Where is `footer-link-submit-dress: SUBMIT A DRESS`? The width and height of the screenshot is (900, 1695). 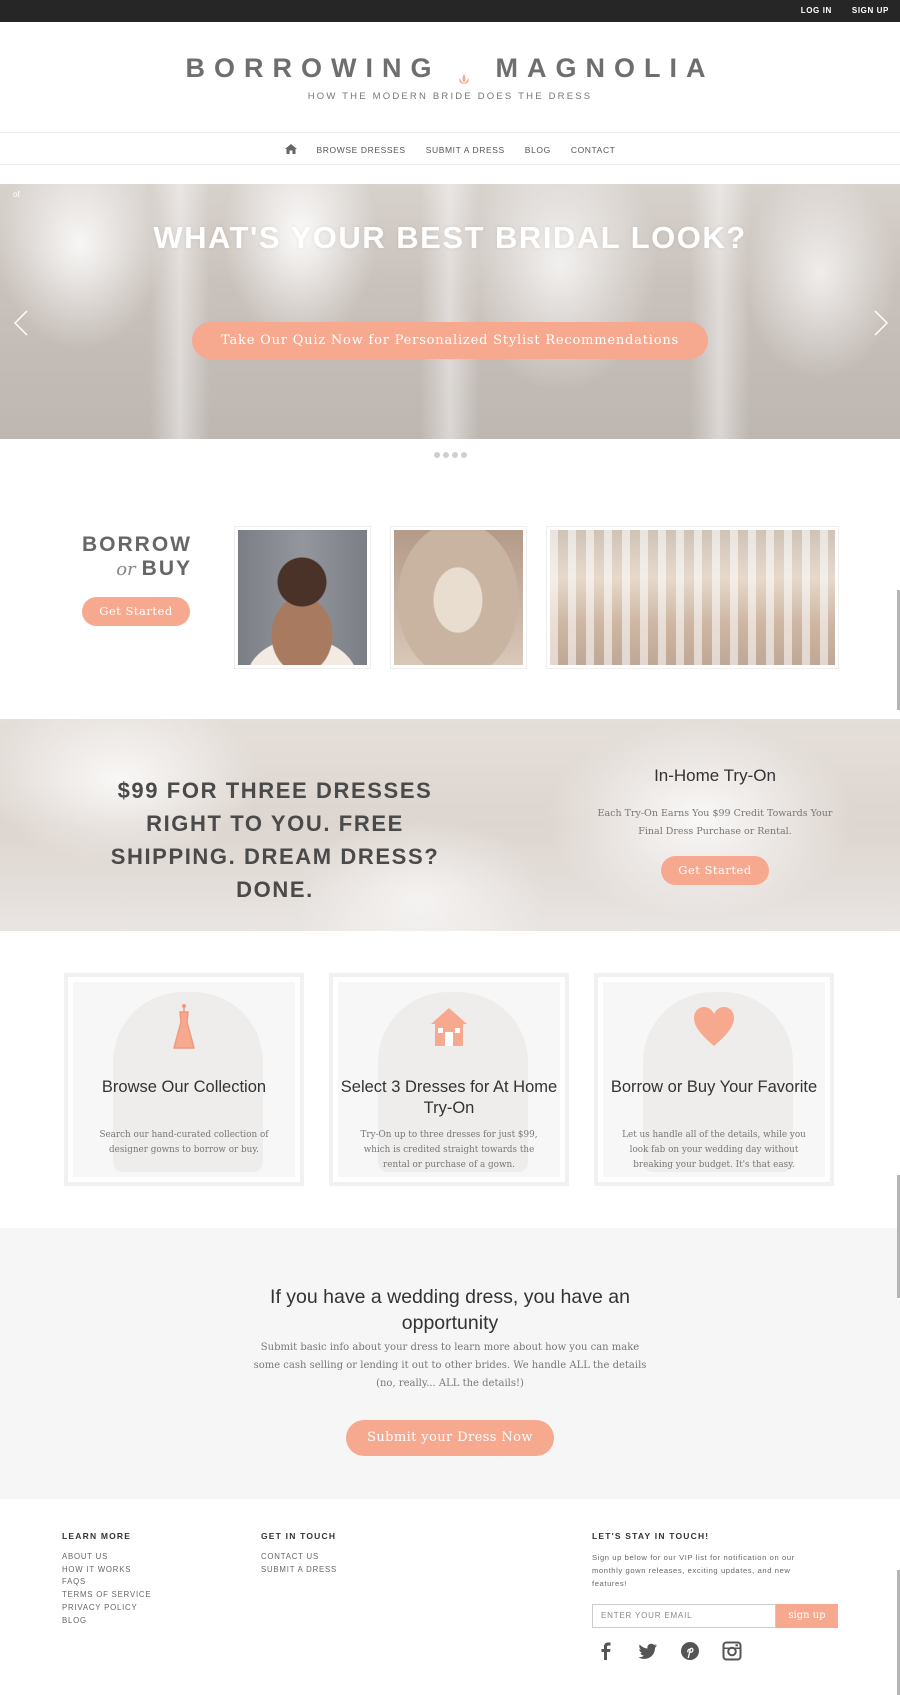 footer-link-submit-dress: SUBMIT A DRESS is located at coordinates (299, 1570).